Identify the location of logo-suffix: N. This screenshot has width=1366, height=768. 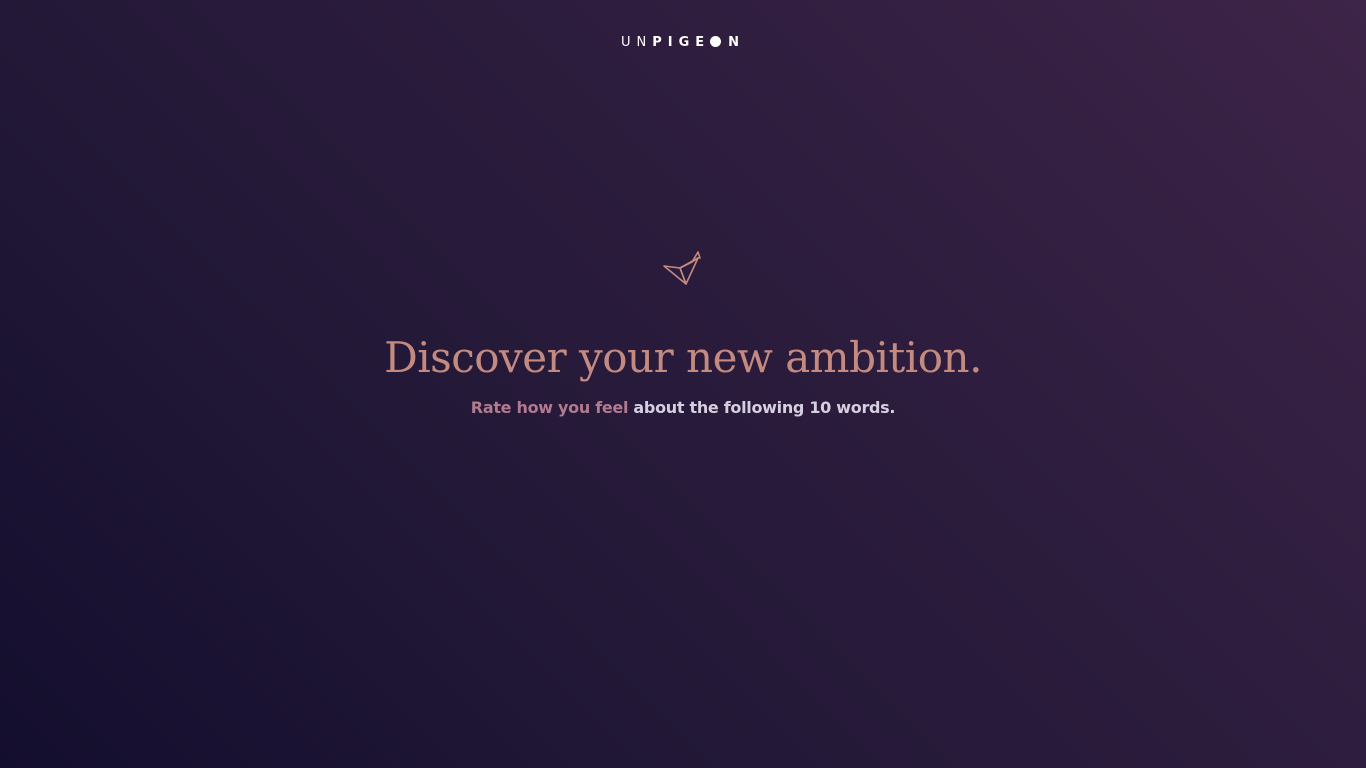
(737, 42).